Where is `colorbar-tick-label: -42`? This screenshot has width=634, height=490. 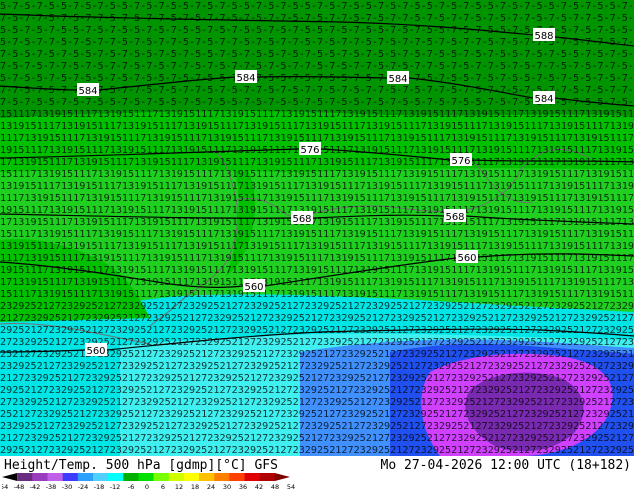 colorbar-tick-label: -42 is located at coordinates (35, 486).